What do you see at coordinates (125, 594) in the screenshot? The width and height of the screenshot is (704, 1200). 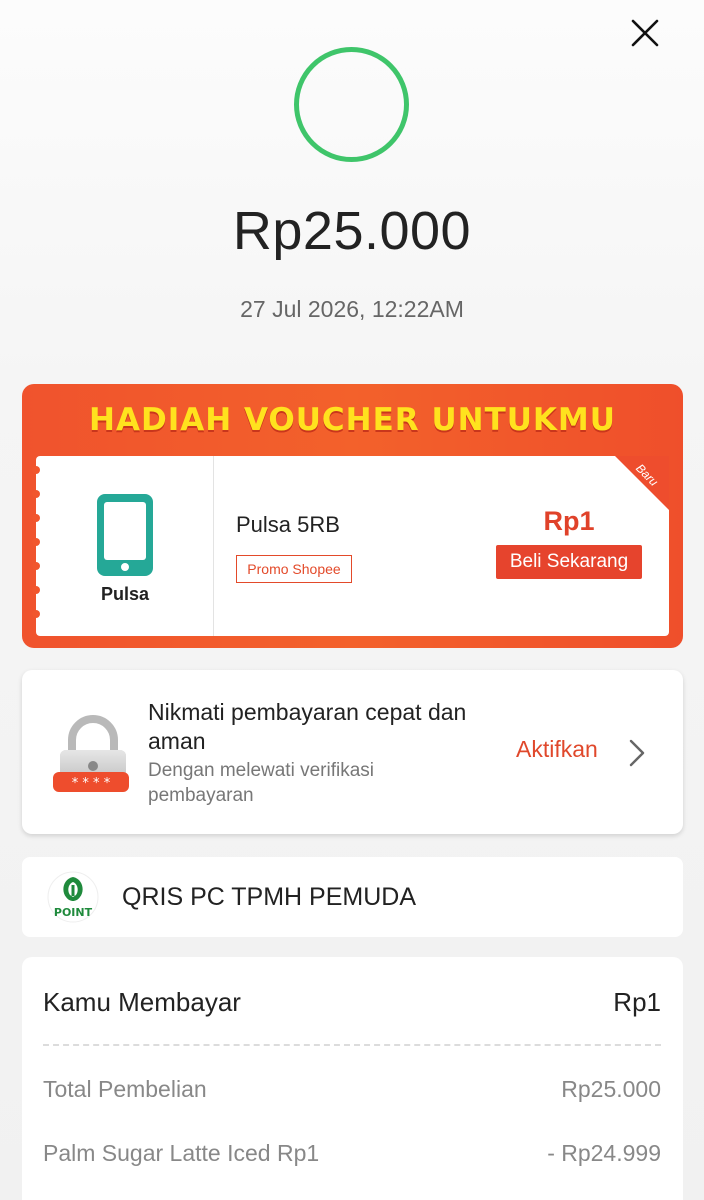 I see `voucher-category-label: Pulsa` at bounding box center [125, 594].